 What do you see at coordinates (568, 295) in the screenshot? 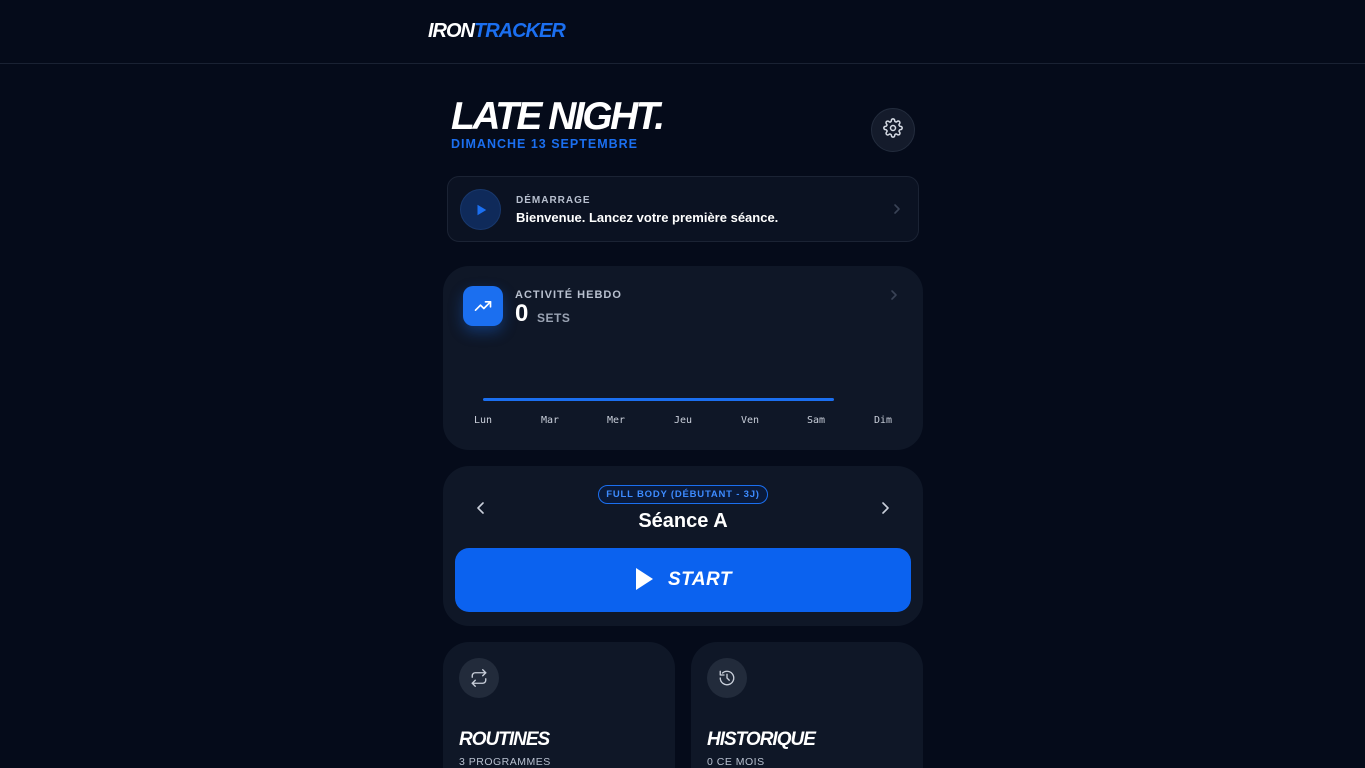
I see `activity-kicker: ACTIVITÉ HEBDO` at bounding box center [568, 295].